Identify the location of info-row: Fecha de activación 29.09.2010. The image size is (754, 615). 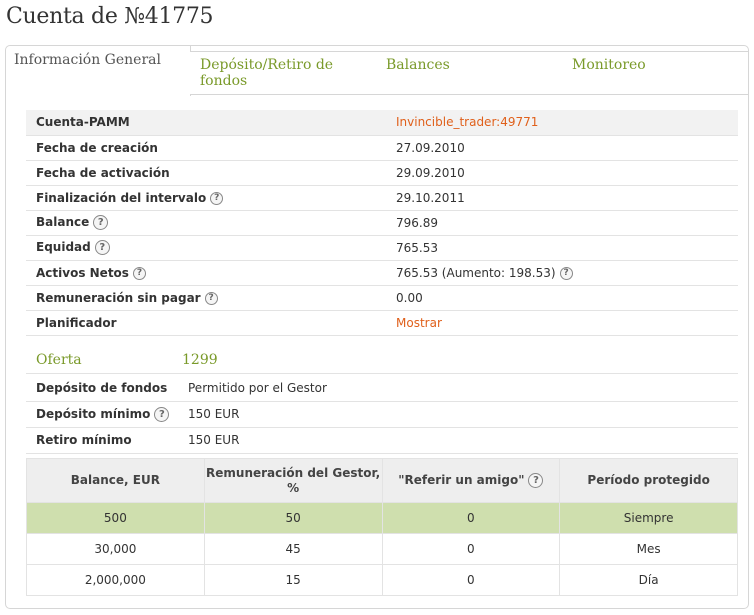
(382, 173).